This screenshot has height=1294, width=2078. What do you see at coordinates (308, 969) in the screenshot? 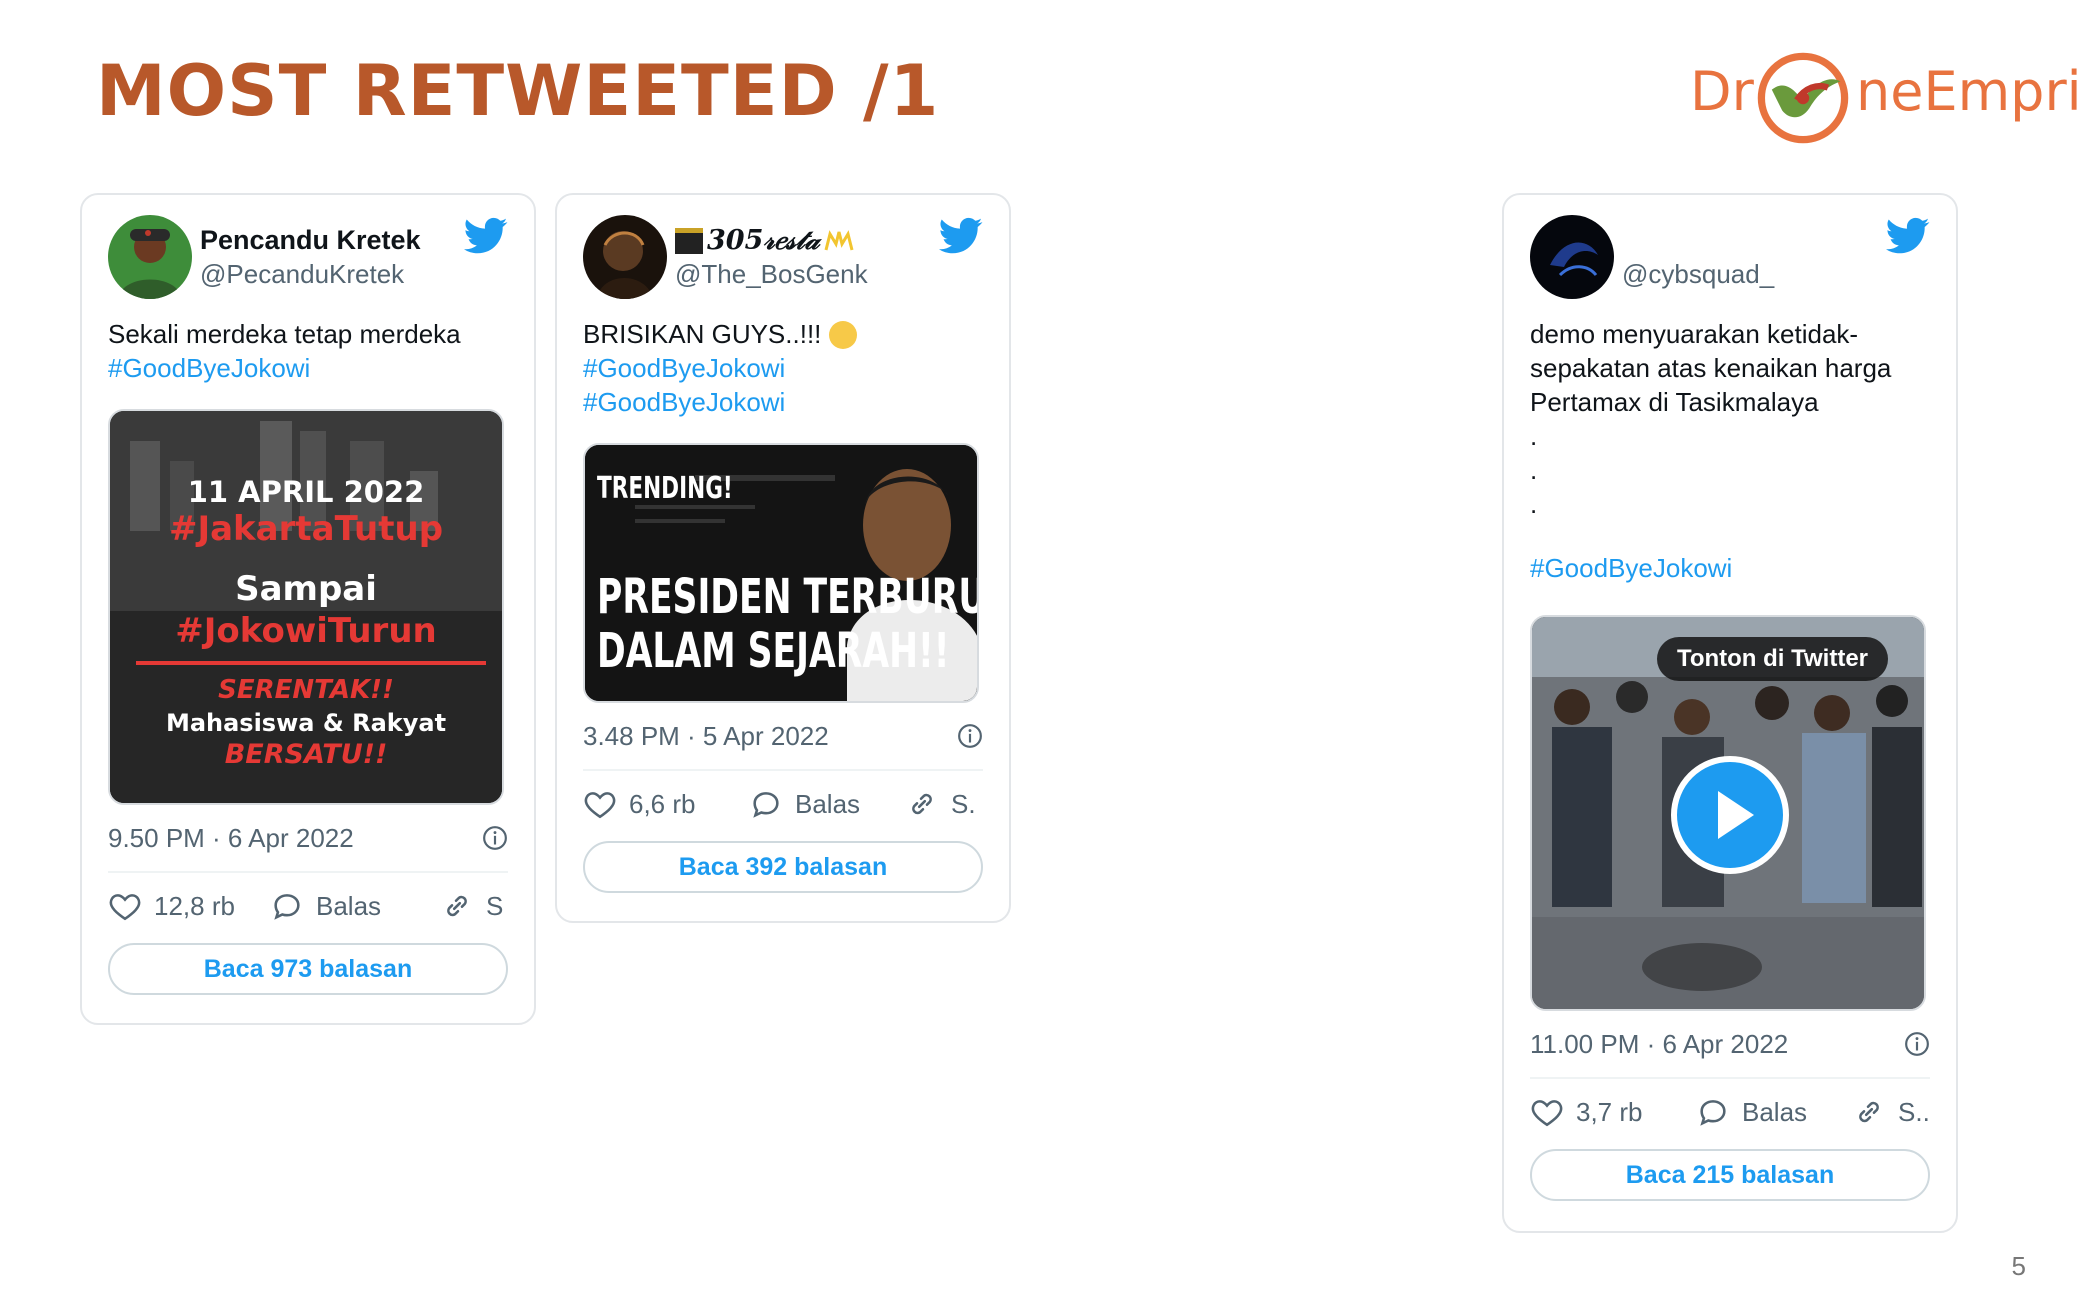
I see `read-replies-button: Baca 973 balasan` at bounding box center [308, 969].